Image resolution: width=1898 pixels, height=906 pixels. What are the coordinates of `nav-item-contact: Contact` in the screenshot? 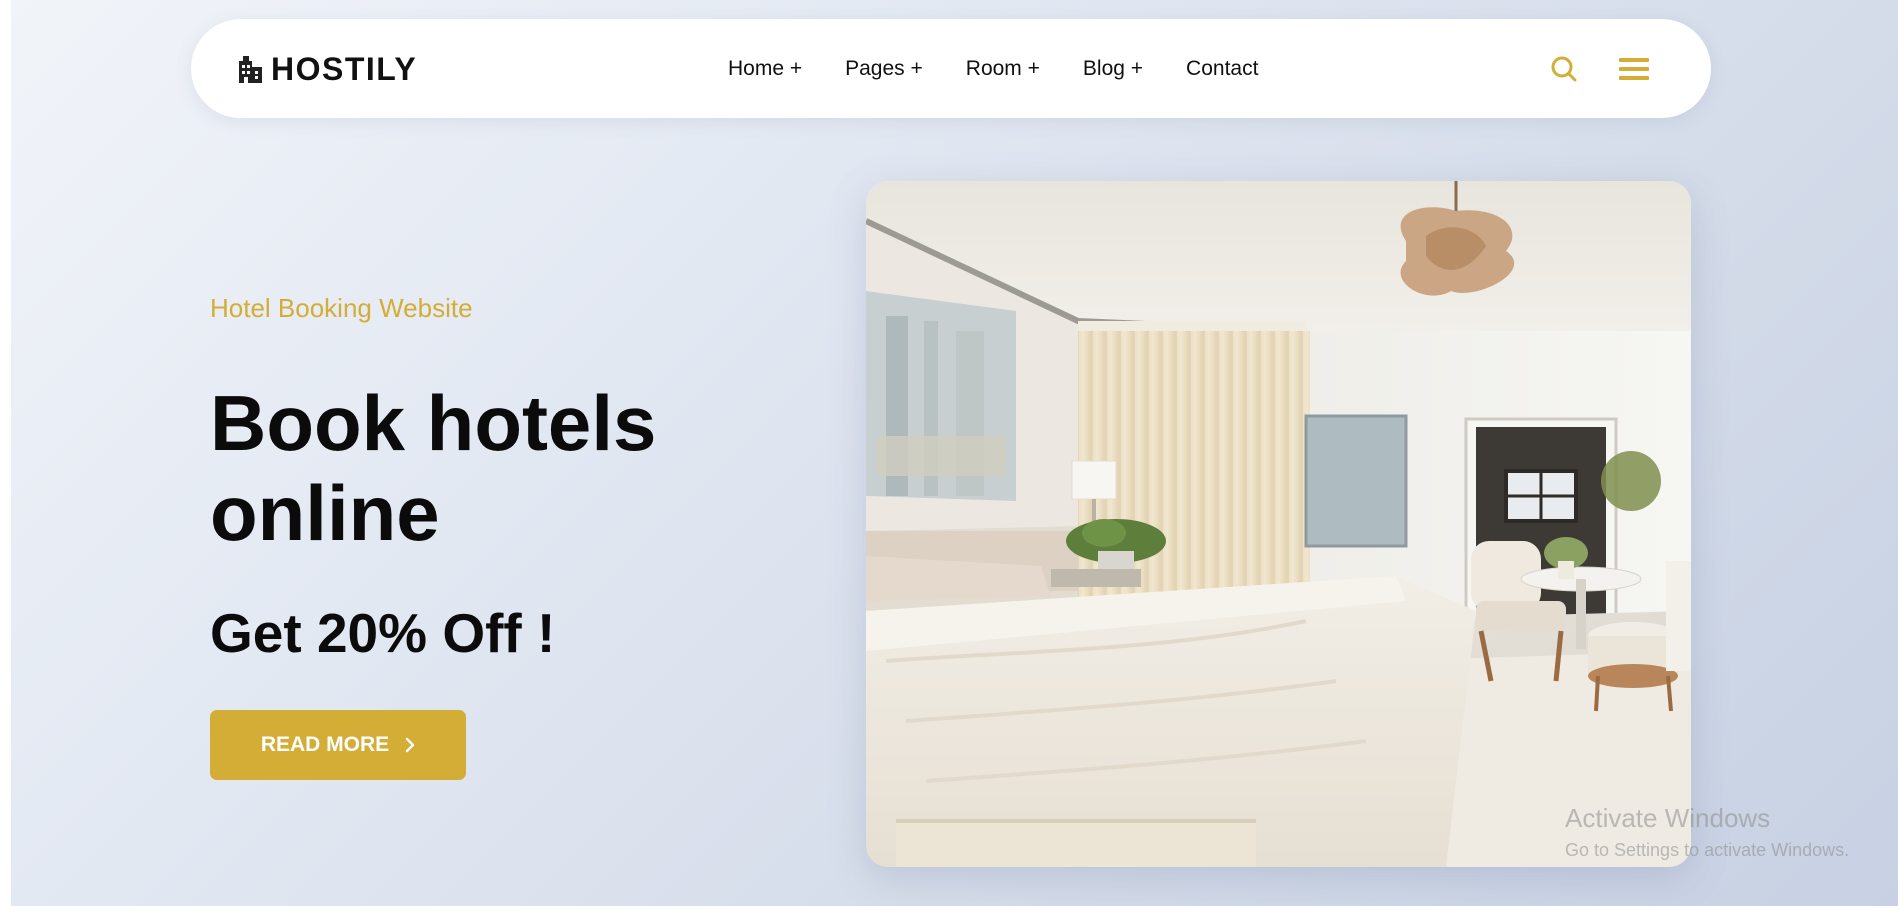 It's located at (1222, 69).